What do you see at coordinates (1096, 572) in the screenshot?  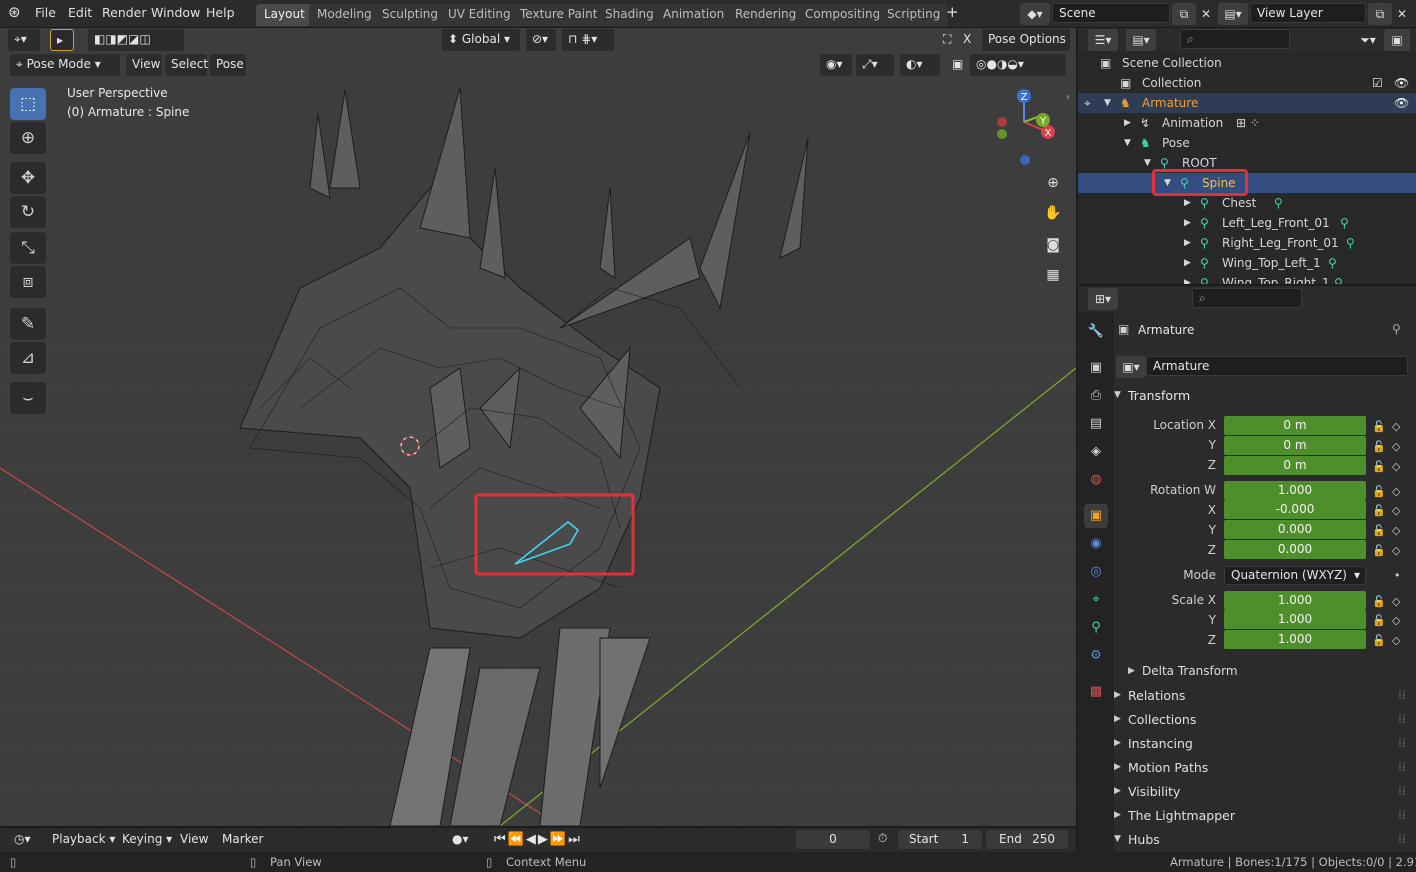 I see `physics-tab-icon: ◎` at bounding box center [1096, 572].